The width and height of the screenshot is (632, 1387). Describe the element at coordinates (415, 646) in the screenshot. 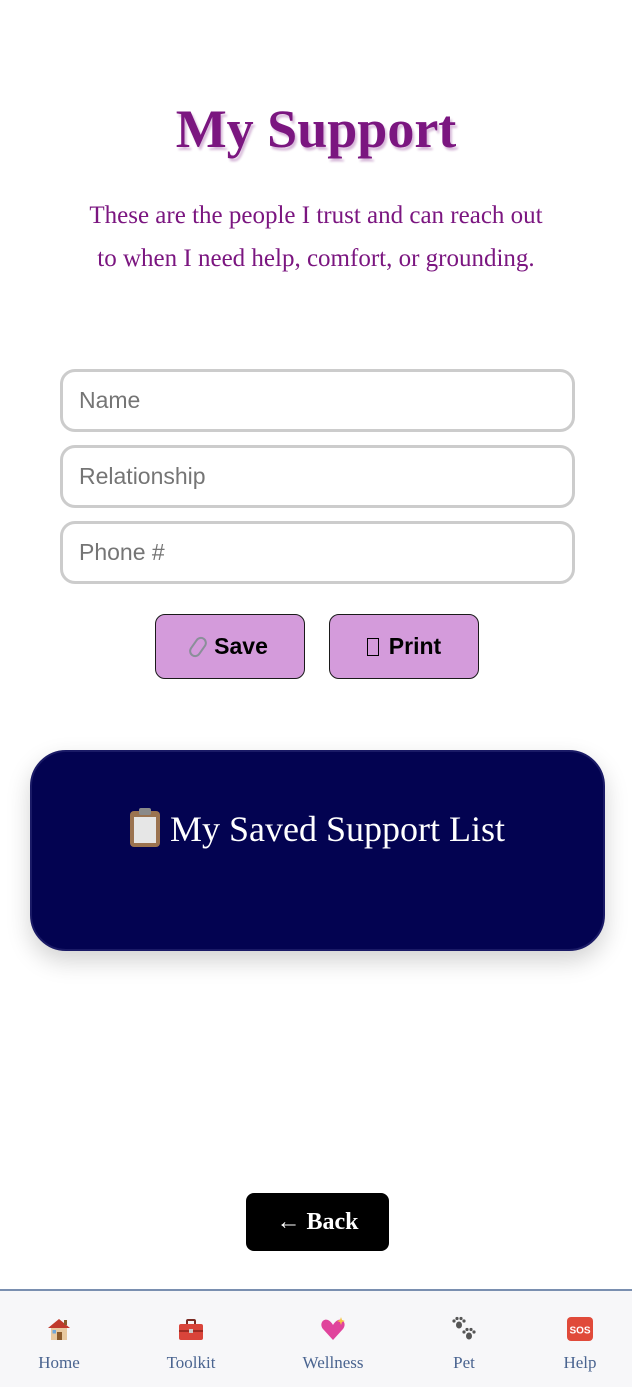

I see `print-button-label: Print` at that location.